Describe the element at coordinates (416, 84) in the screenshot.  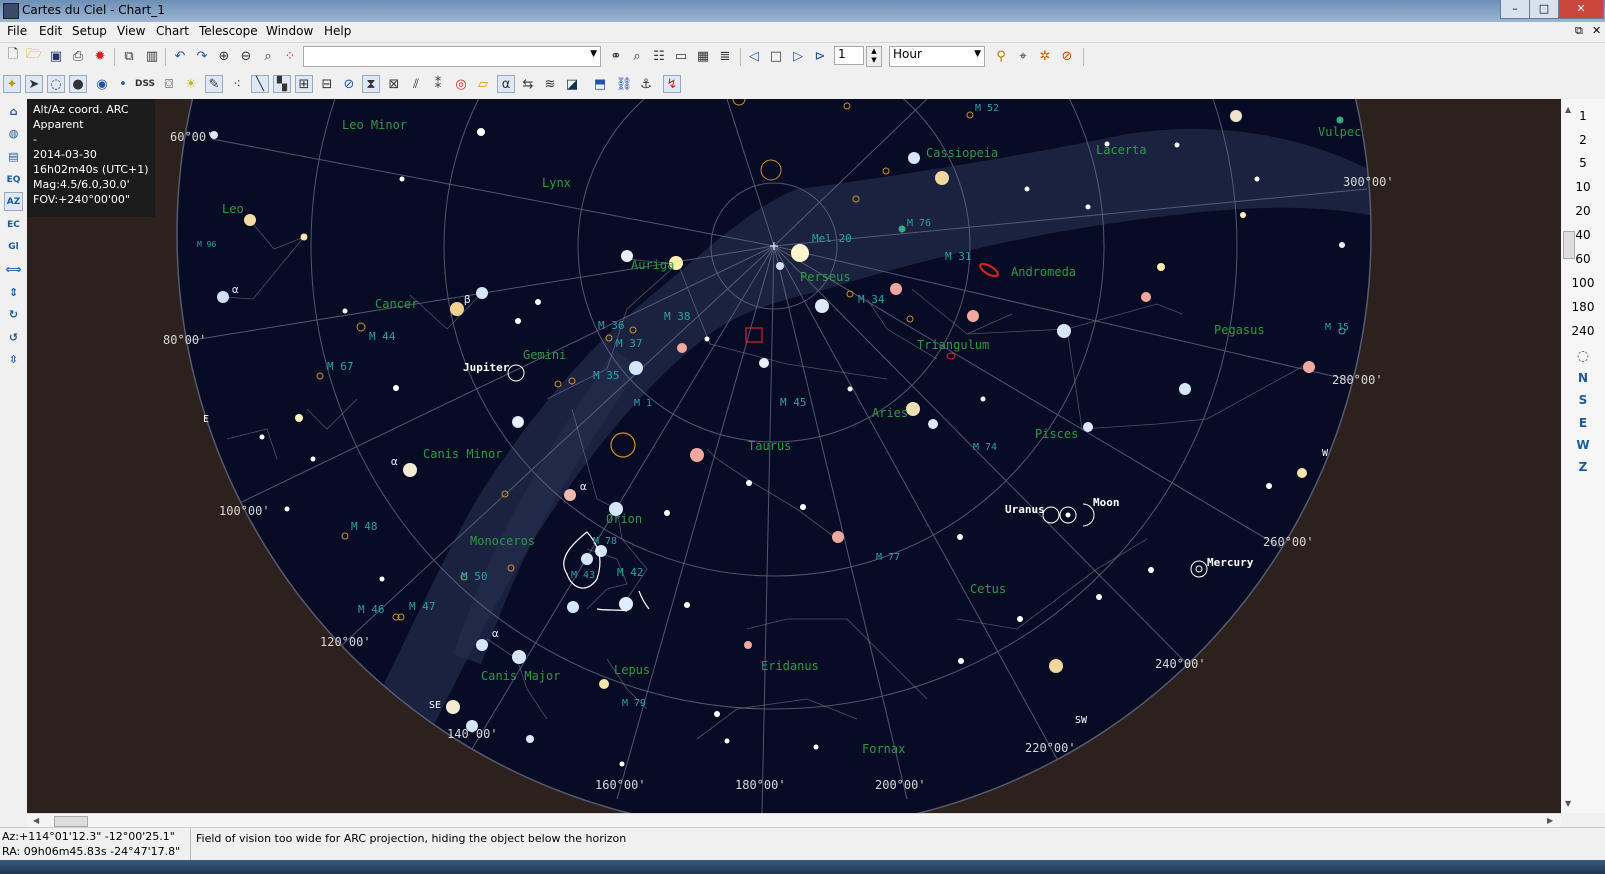
I see `milky-way-icon: ⫽` at that location.